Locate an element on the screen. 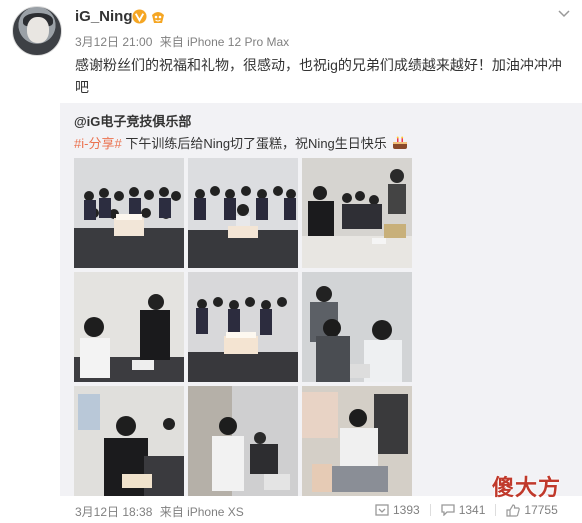  post-meta: 3月12日 21:00 来自 iPhone 12 Pro Max is located at coordinates (184, 41).